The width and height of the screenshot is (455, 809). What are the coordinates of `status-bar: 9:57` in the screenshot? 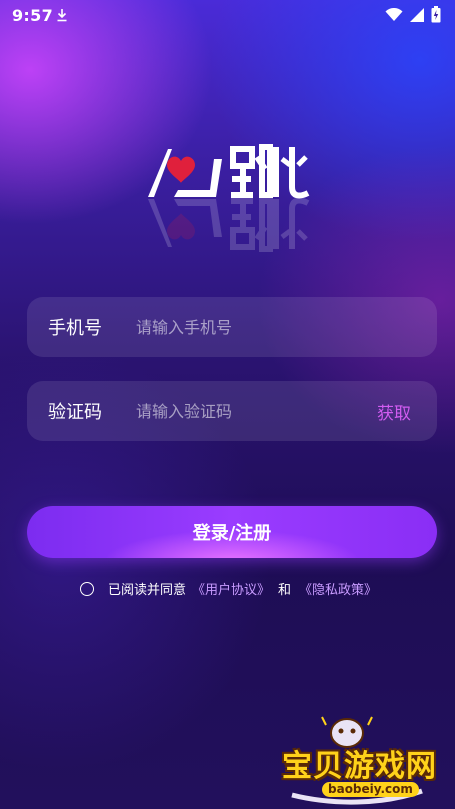 It's located at (227, 16).